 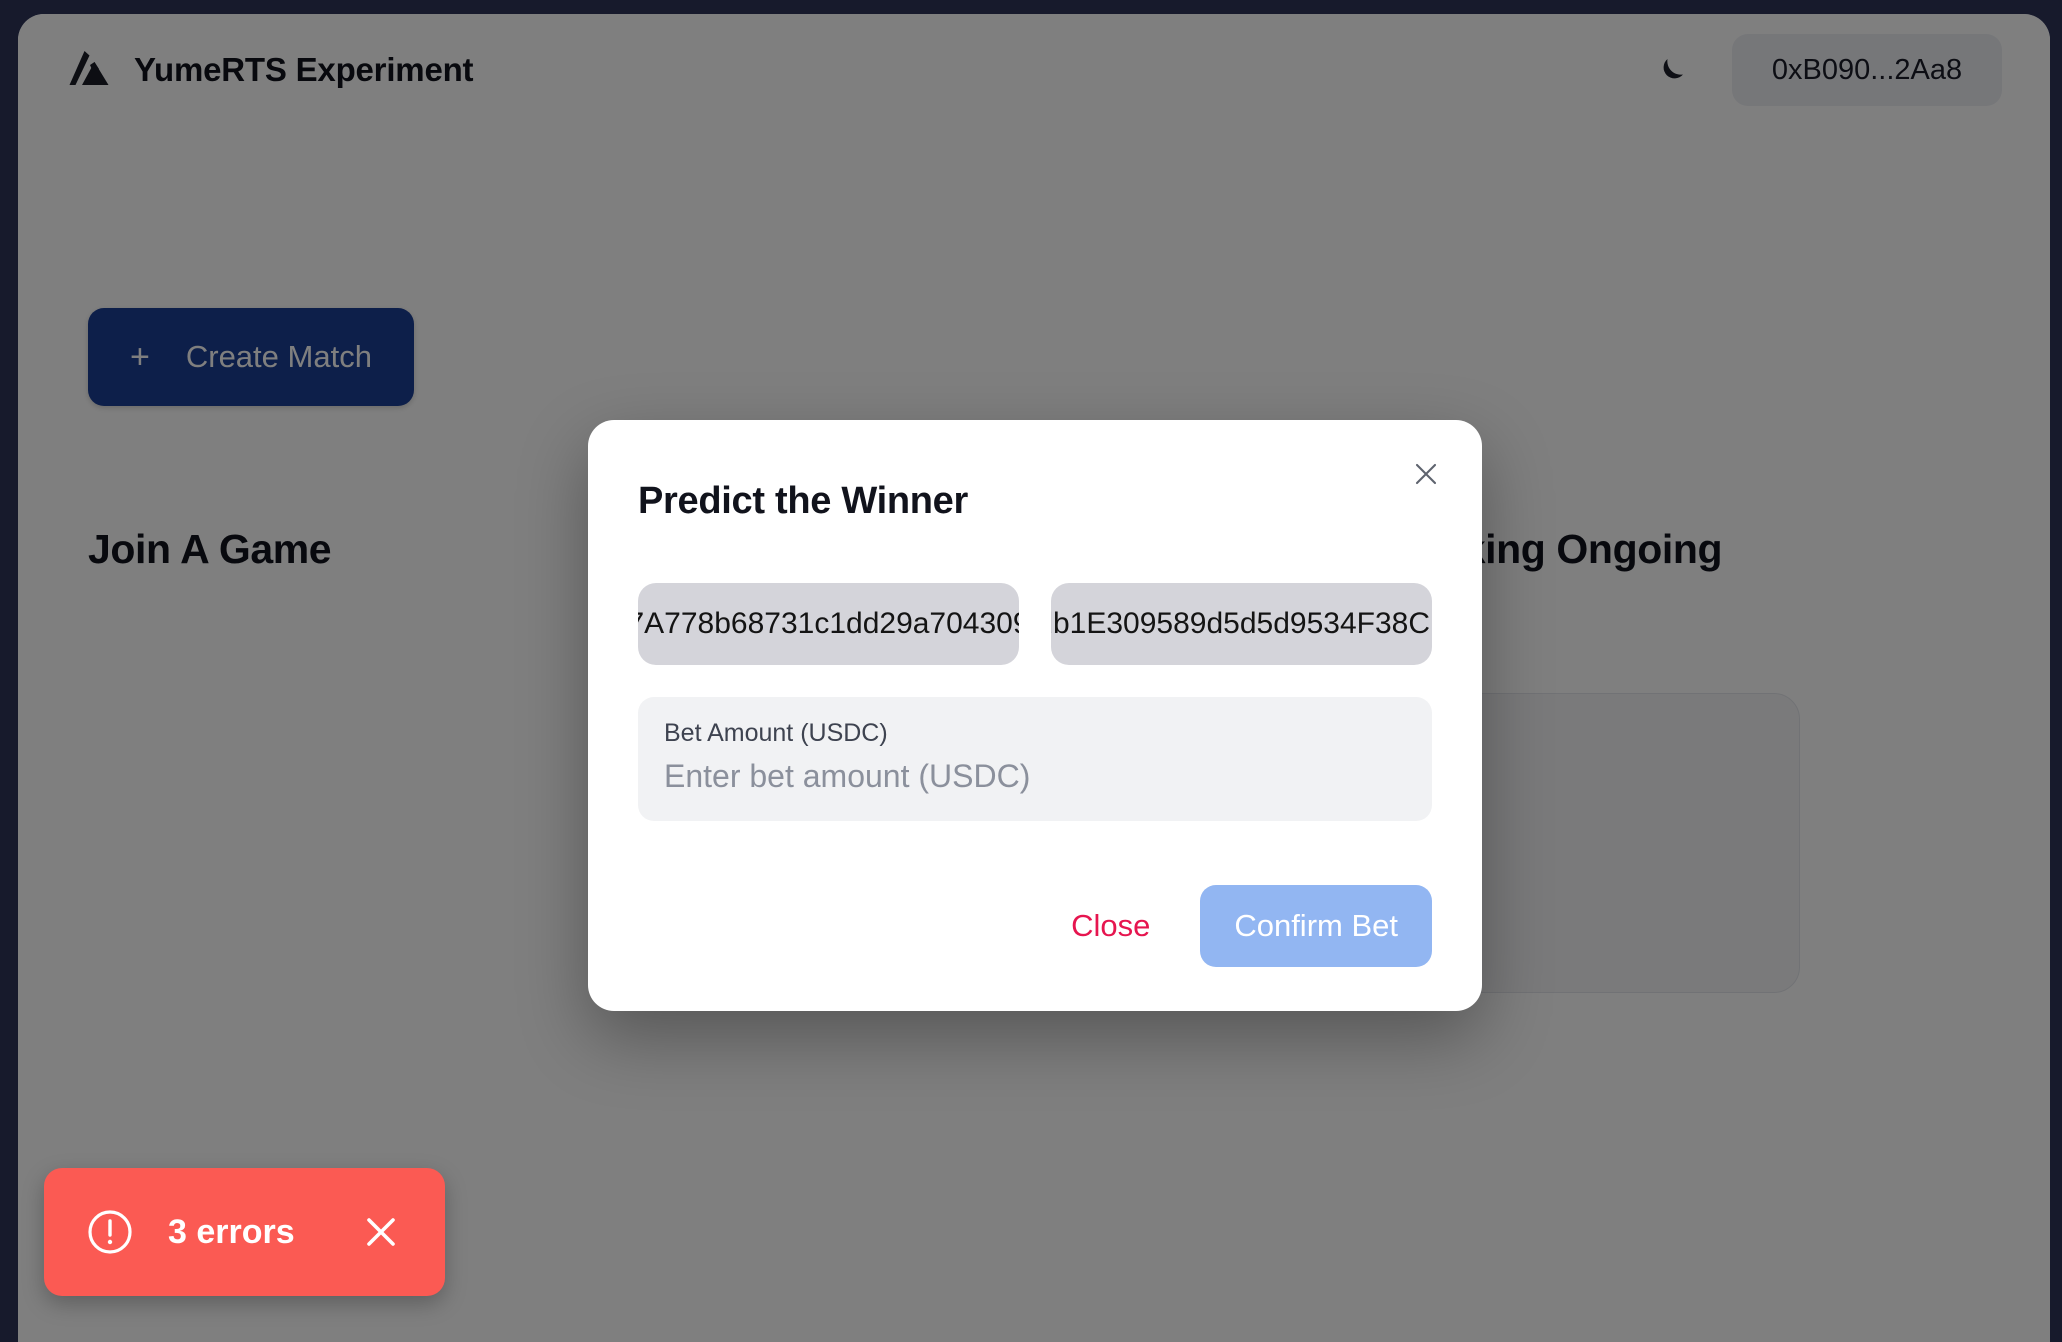 I want to click on close-button: Close, so click(x=1110, y=926).